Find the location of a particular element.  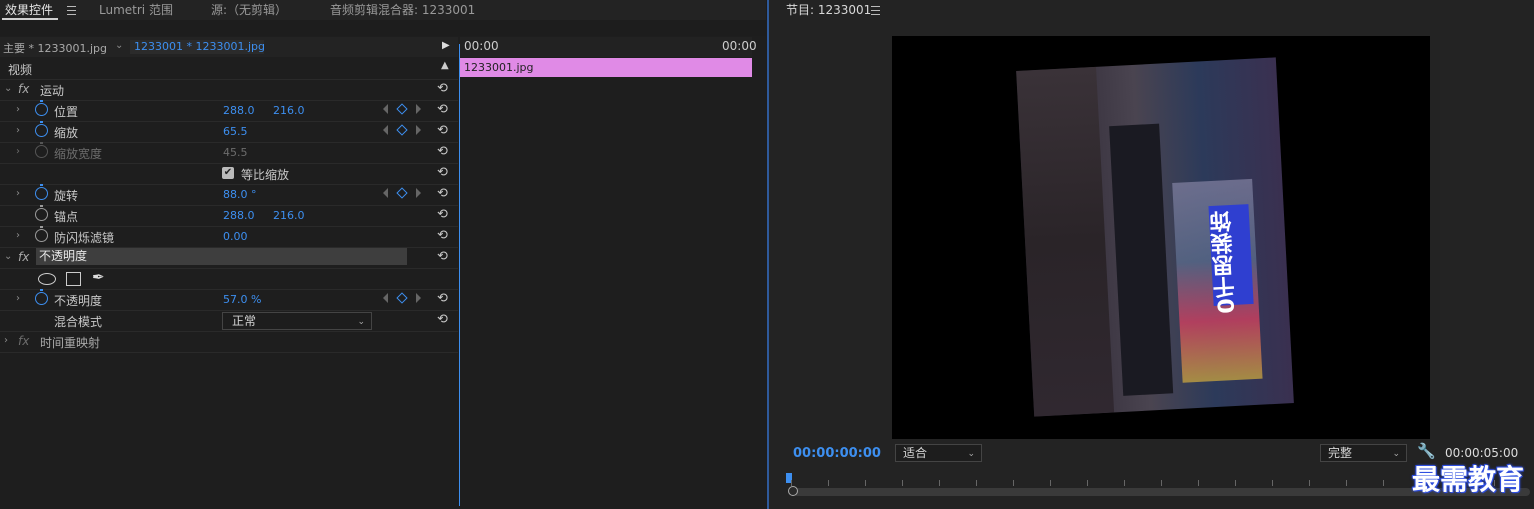

pen-mask-icon: ✒ is located at coordinates (98, 277).